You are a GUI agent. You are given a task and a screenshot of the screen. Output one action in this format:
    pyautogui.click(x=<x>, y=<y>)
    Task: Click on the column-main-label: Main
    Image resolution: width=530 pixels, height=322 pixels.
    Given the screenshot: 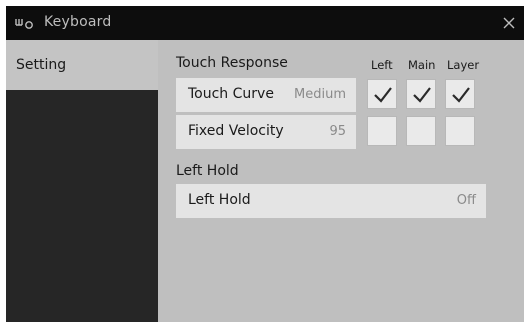 What is the action you would take?
    pyautogui.click(x=422, y=65)
    